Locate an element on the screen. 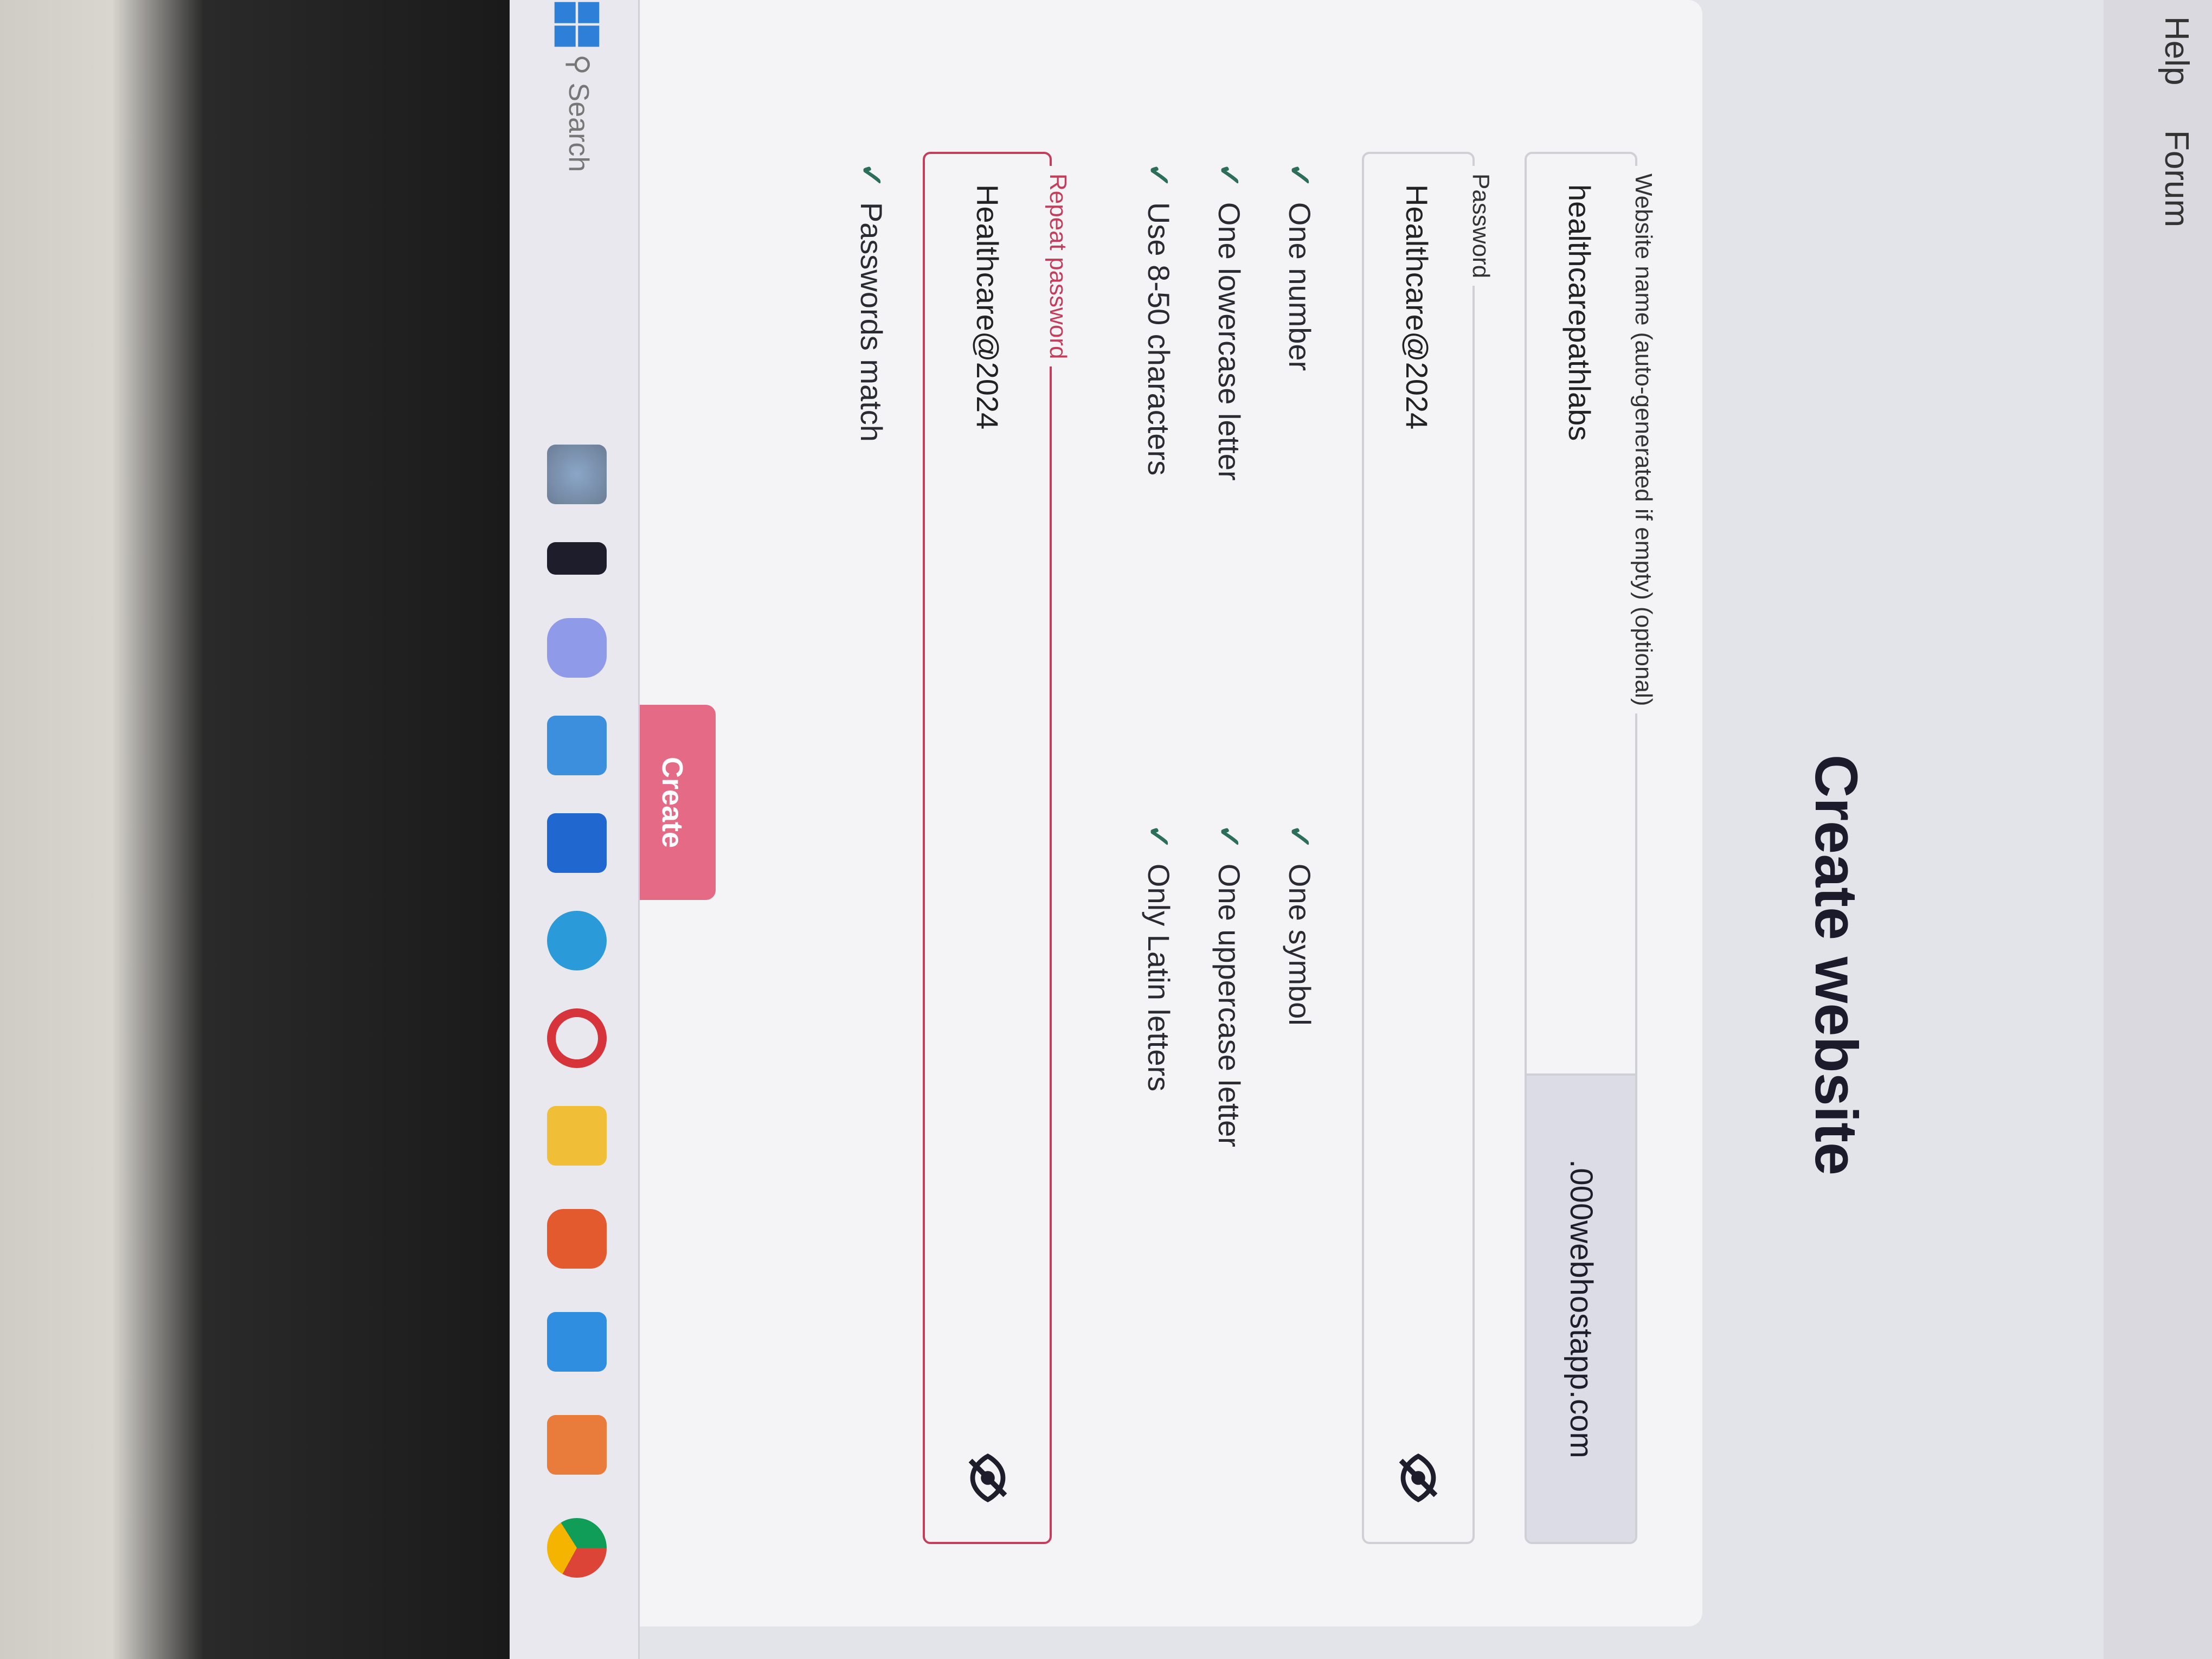  requirement-item: ✓One uppercase letter is located at coordinates (1229, 985).